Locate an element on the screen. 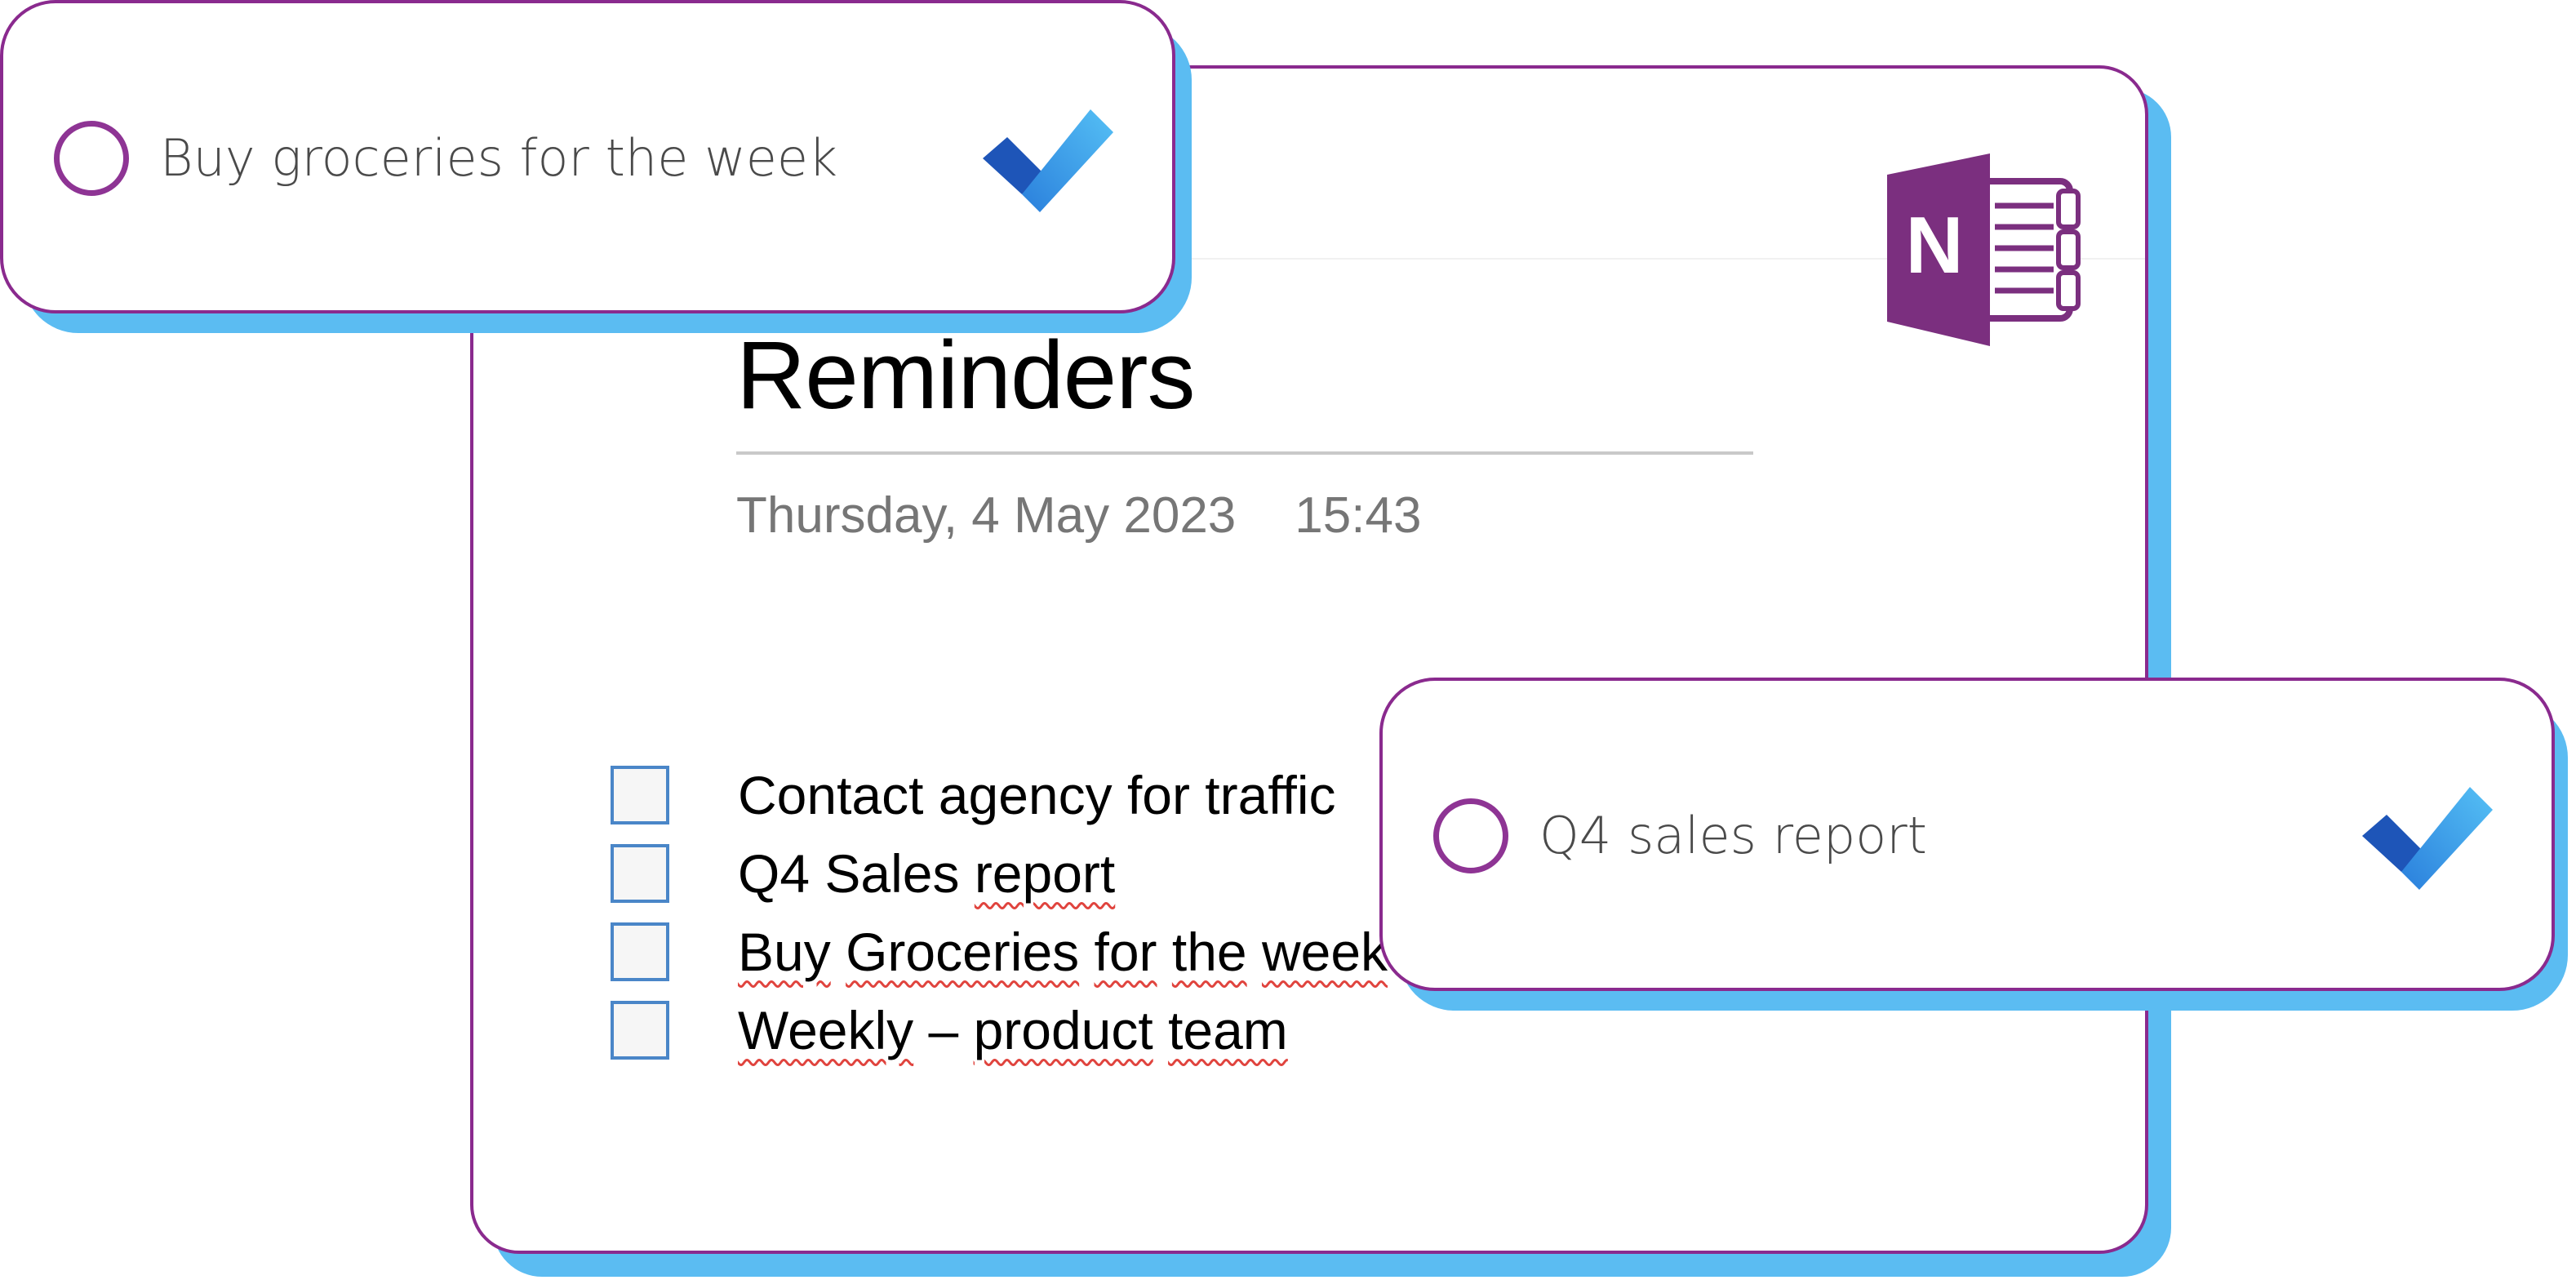 The width and height of the screenshot is (2576, 1280). spellcheck-word: report is located at coordinates (1045, 874).